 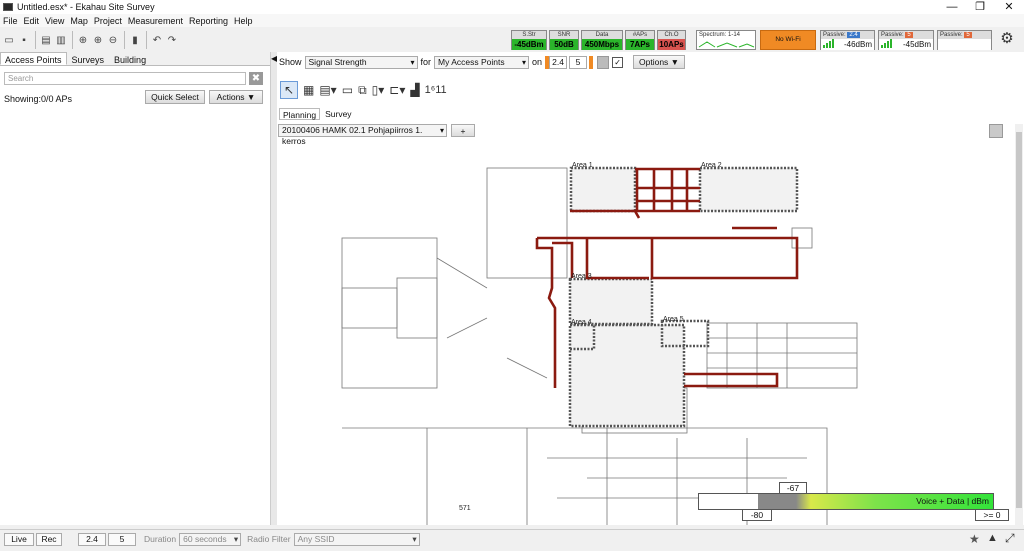 What do you see at coordinates (463, 130) in the screenshot?
I see `add-floor-button: +` at bounding box center [463, 130].